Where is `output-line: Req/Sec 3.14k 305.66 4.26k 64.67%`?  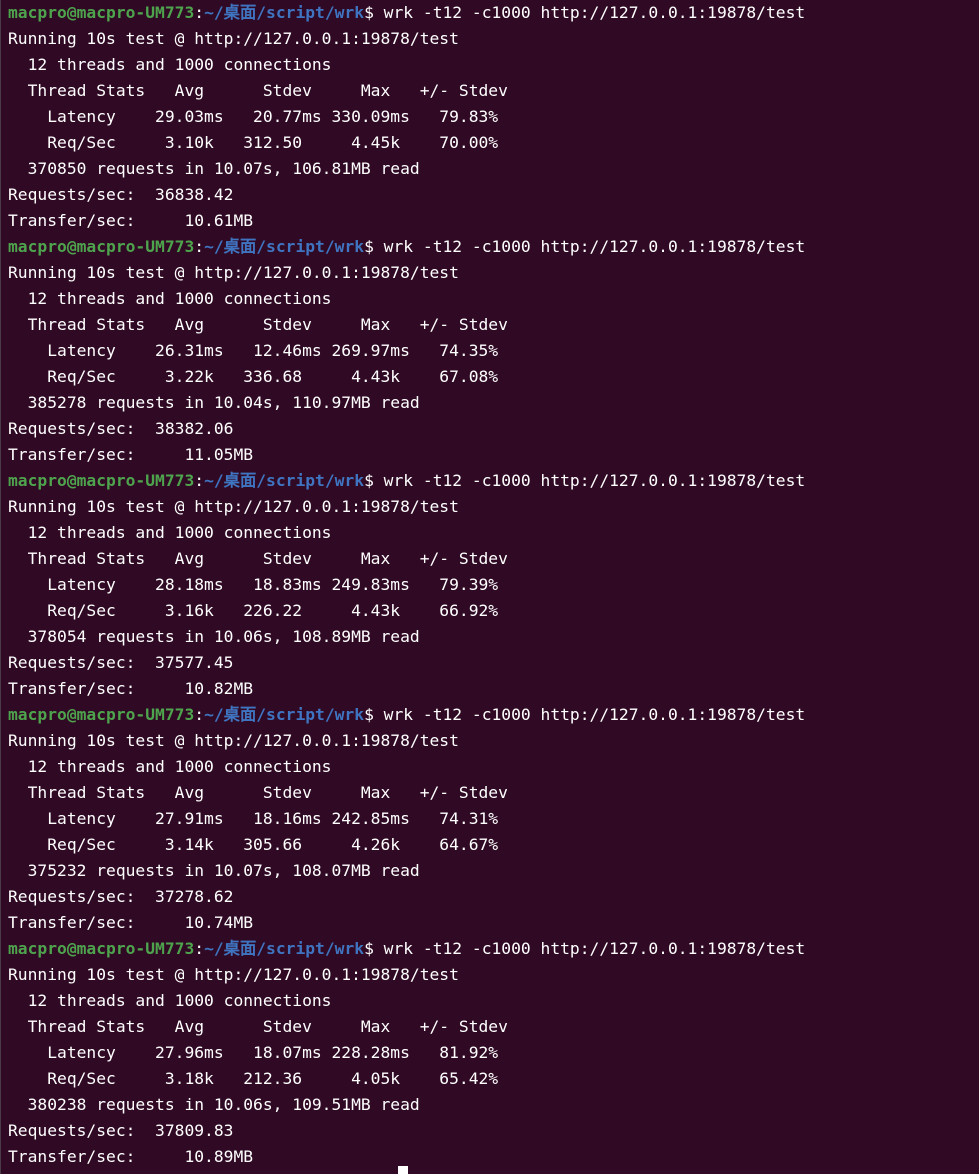 output-line: Req/Sec 3.14k 305.66 4.26k 64.67% is located at coordinates (253, 844).